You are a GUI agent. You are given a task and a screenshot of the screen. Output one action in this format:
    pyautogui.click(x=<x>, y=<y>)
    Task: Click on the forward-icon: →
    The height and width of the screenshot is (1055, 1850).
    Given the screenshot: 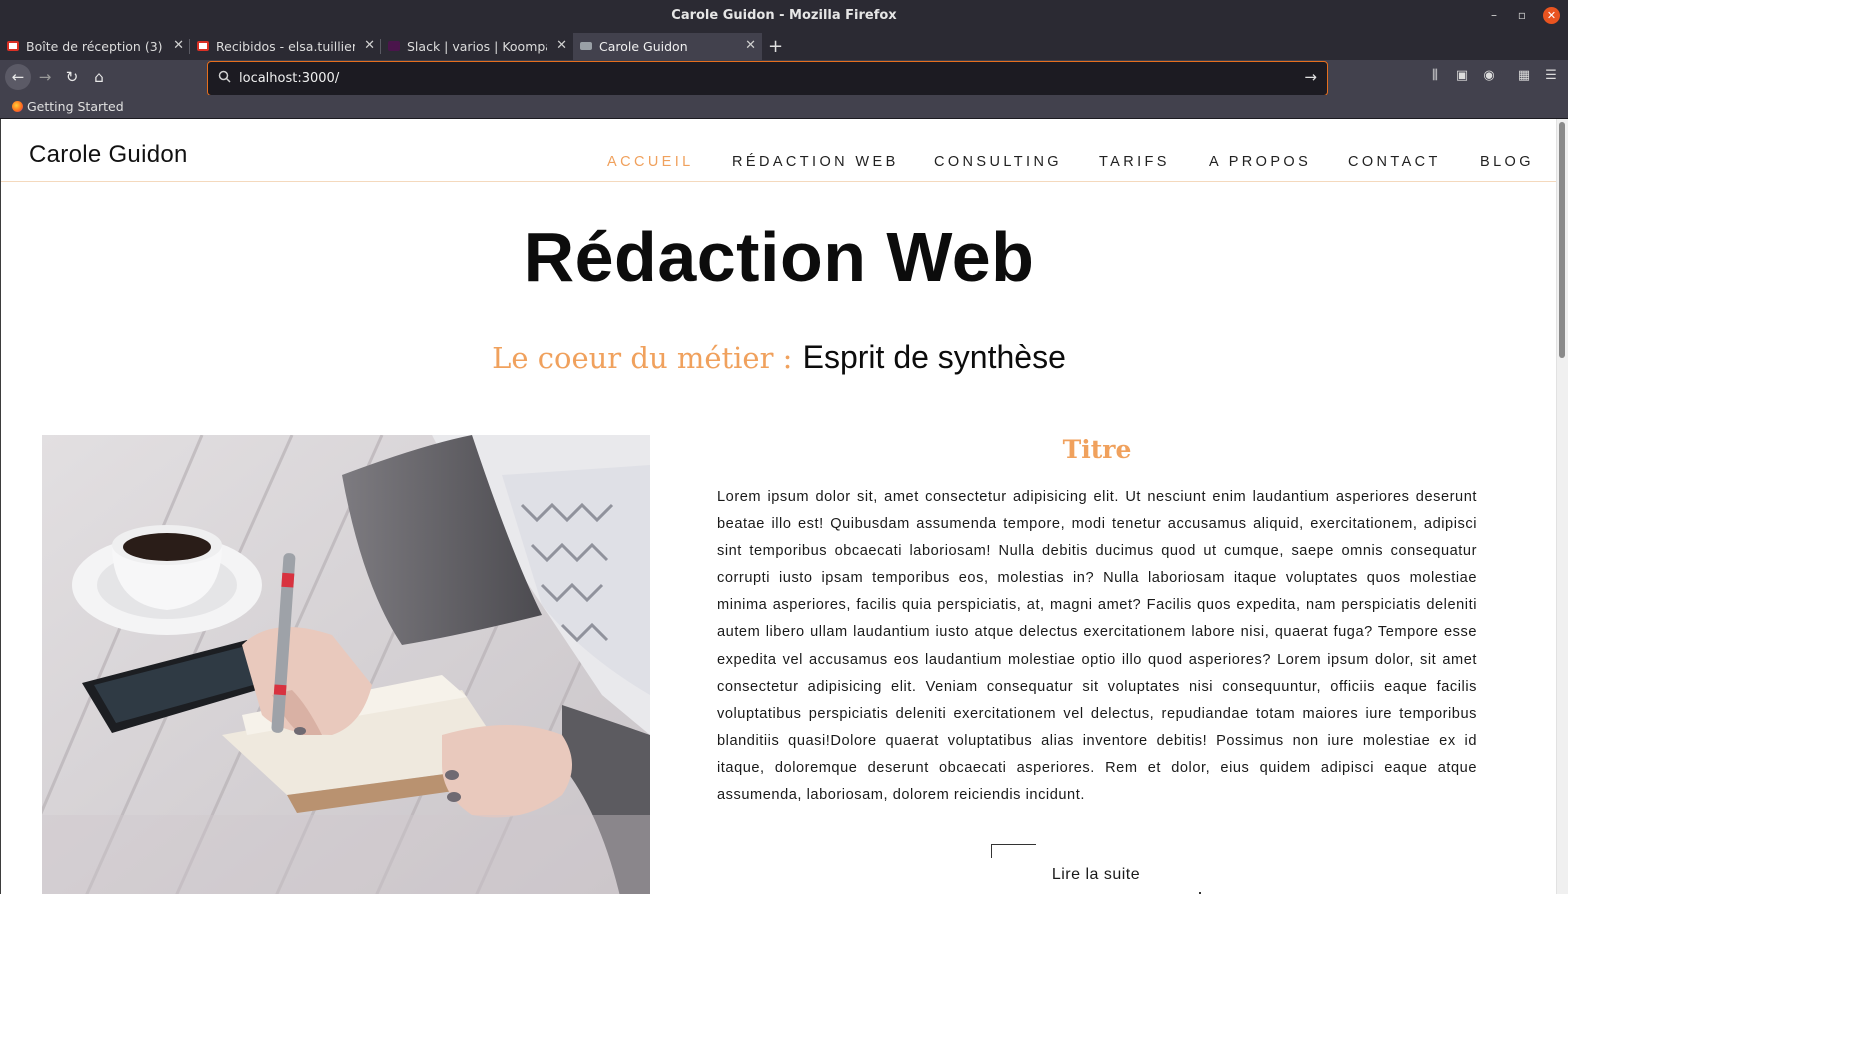 What is the action you would take?
    pyautogui.click(x=45, y=77)
    